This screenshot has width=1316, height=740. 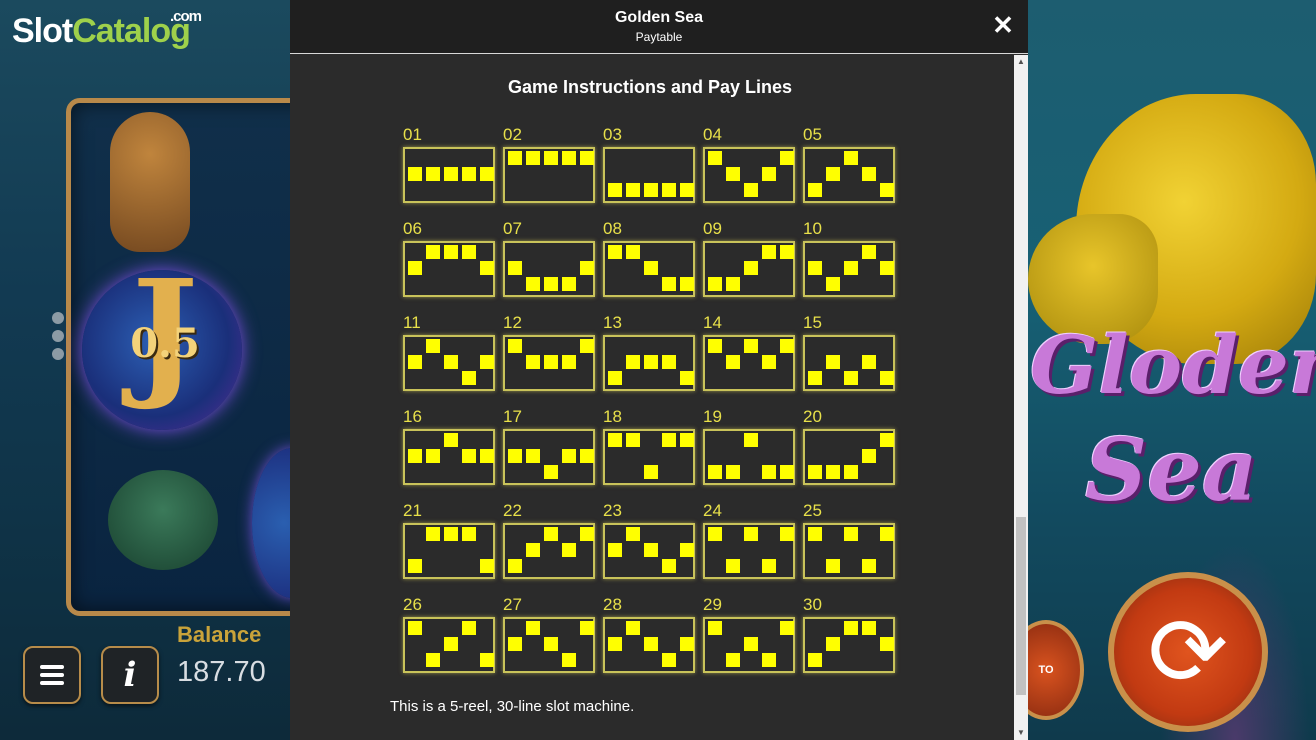 I want to click on payline-06: 06, so click(x=452, y=266).